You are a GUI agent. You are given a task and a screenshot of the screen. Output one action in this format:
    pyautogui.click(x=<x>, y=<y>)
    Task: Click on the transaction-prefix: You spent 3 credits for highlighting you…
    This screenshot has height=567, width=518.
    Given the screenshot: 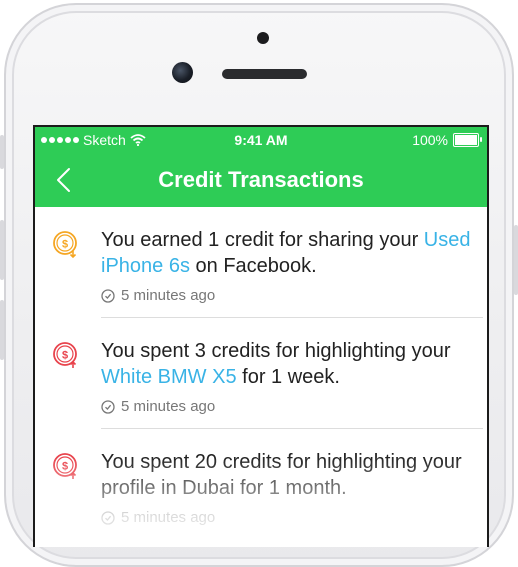 What is the action you would take?
    pyautogui.click(x=276, y=351)
    